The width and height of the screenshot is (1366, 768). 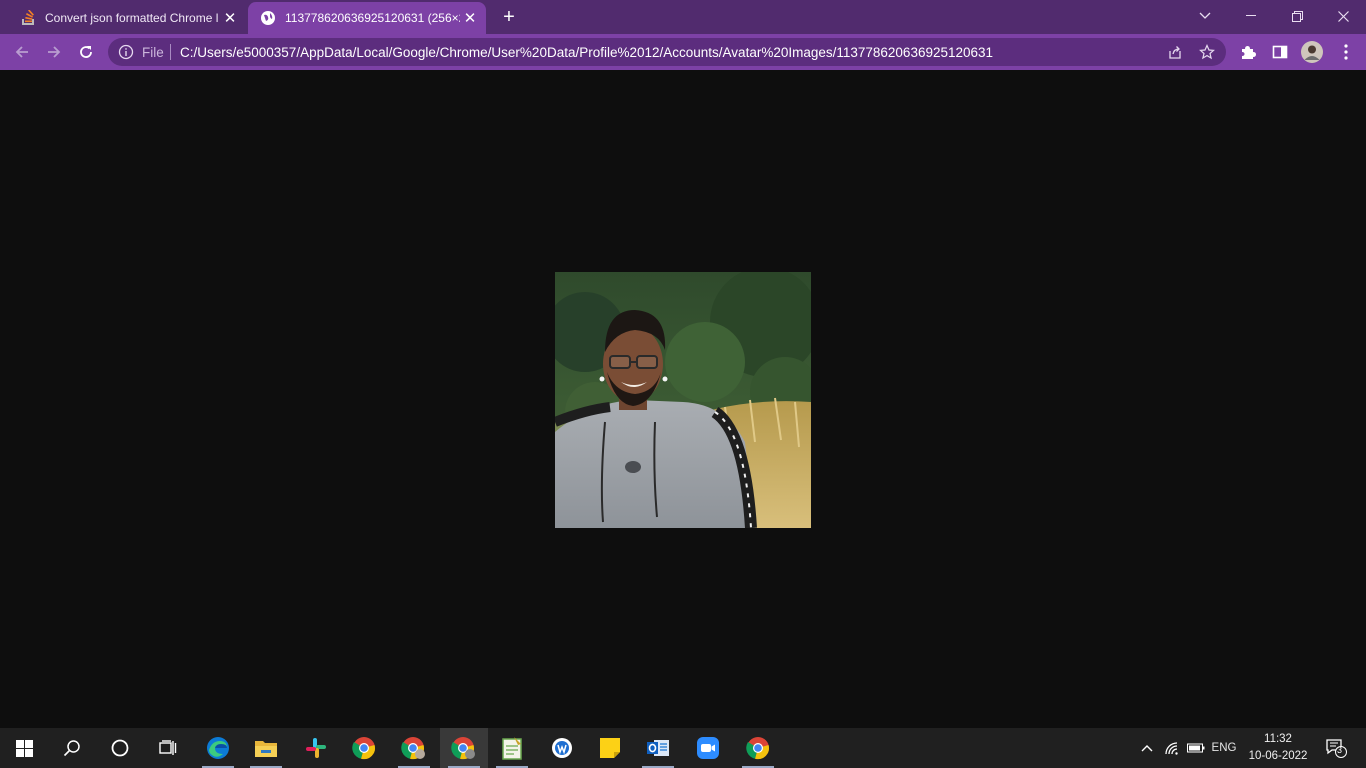 I want to click on minimize-button, so click(x=1251, y=16).